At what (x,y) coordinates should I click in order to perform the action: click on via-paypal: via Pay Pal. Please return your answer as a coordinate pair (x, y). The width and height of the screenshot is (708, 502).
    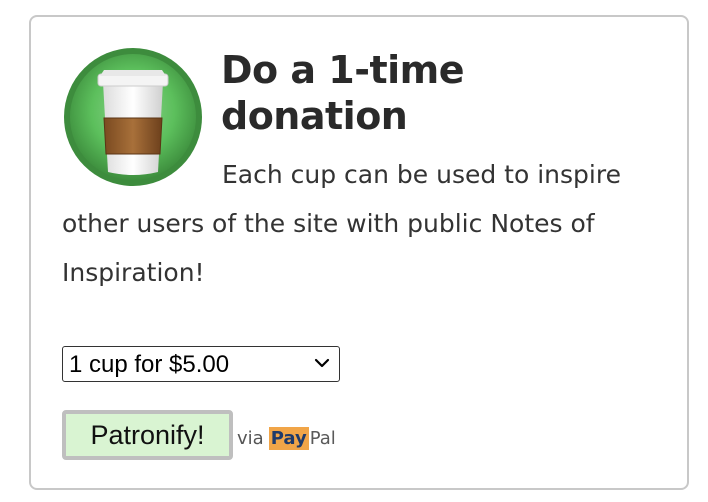
    Looking at the image, I should click on (286, 438).